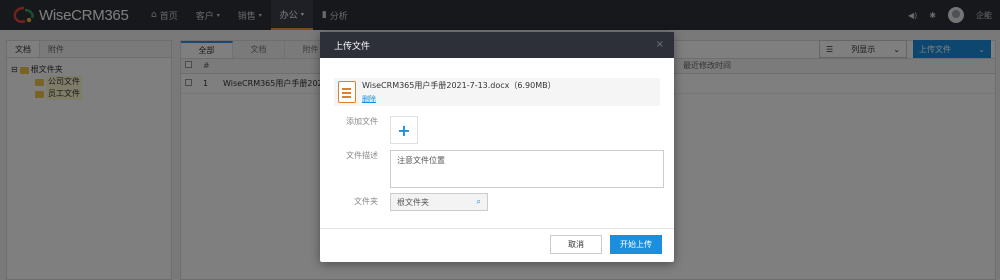 The height and width of the screenshot is (280, 1000). I want to click on add-file-label: 添加文件, so click(362, 121).